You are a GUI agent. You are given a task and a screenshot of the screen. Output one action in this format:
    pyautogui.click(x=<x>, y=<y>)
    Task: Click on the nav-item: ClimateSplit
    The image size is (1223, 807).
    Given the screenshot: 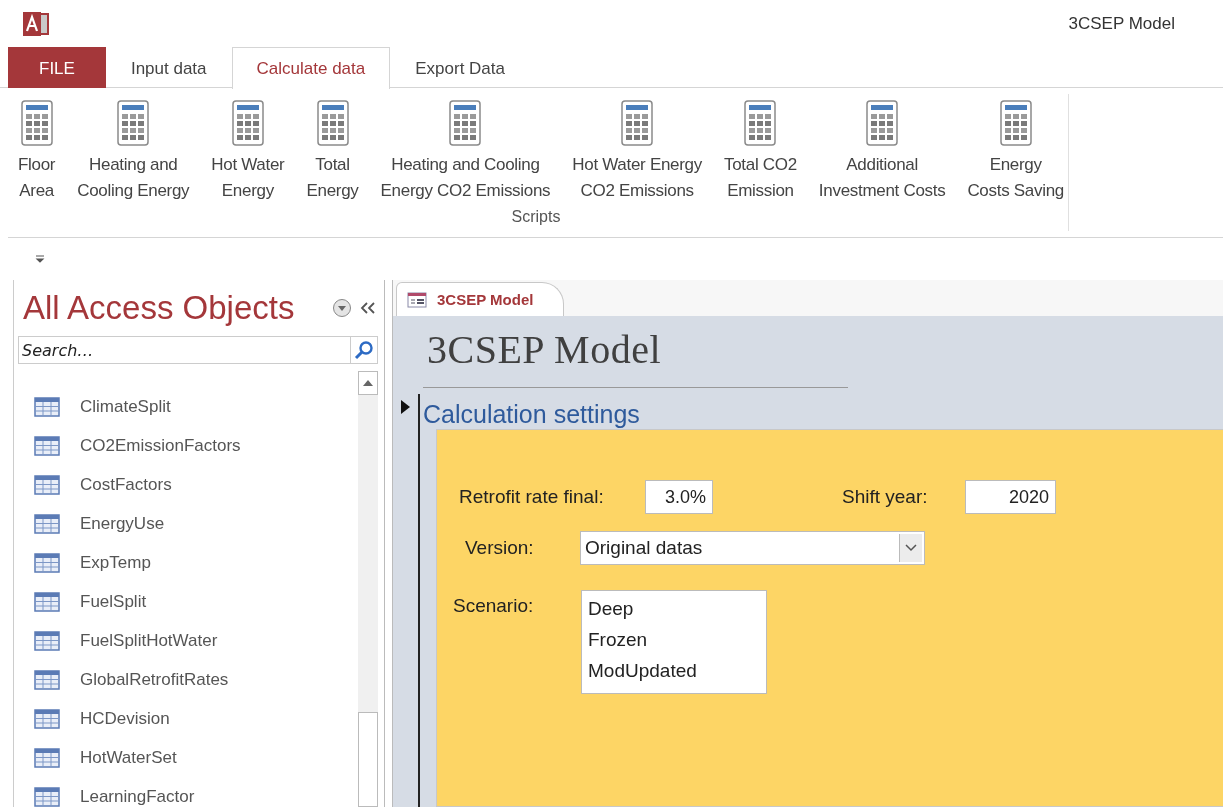 What is the action you would take?
    pyautogui.click(x=186, y=406)
    